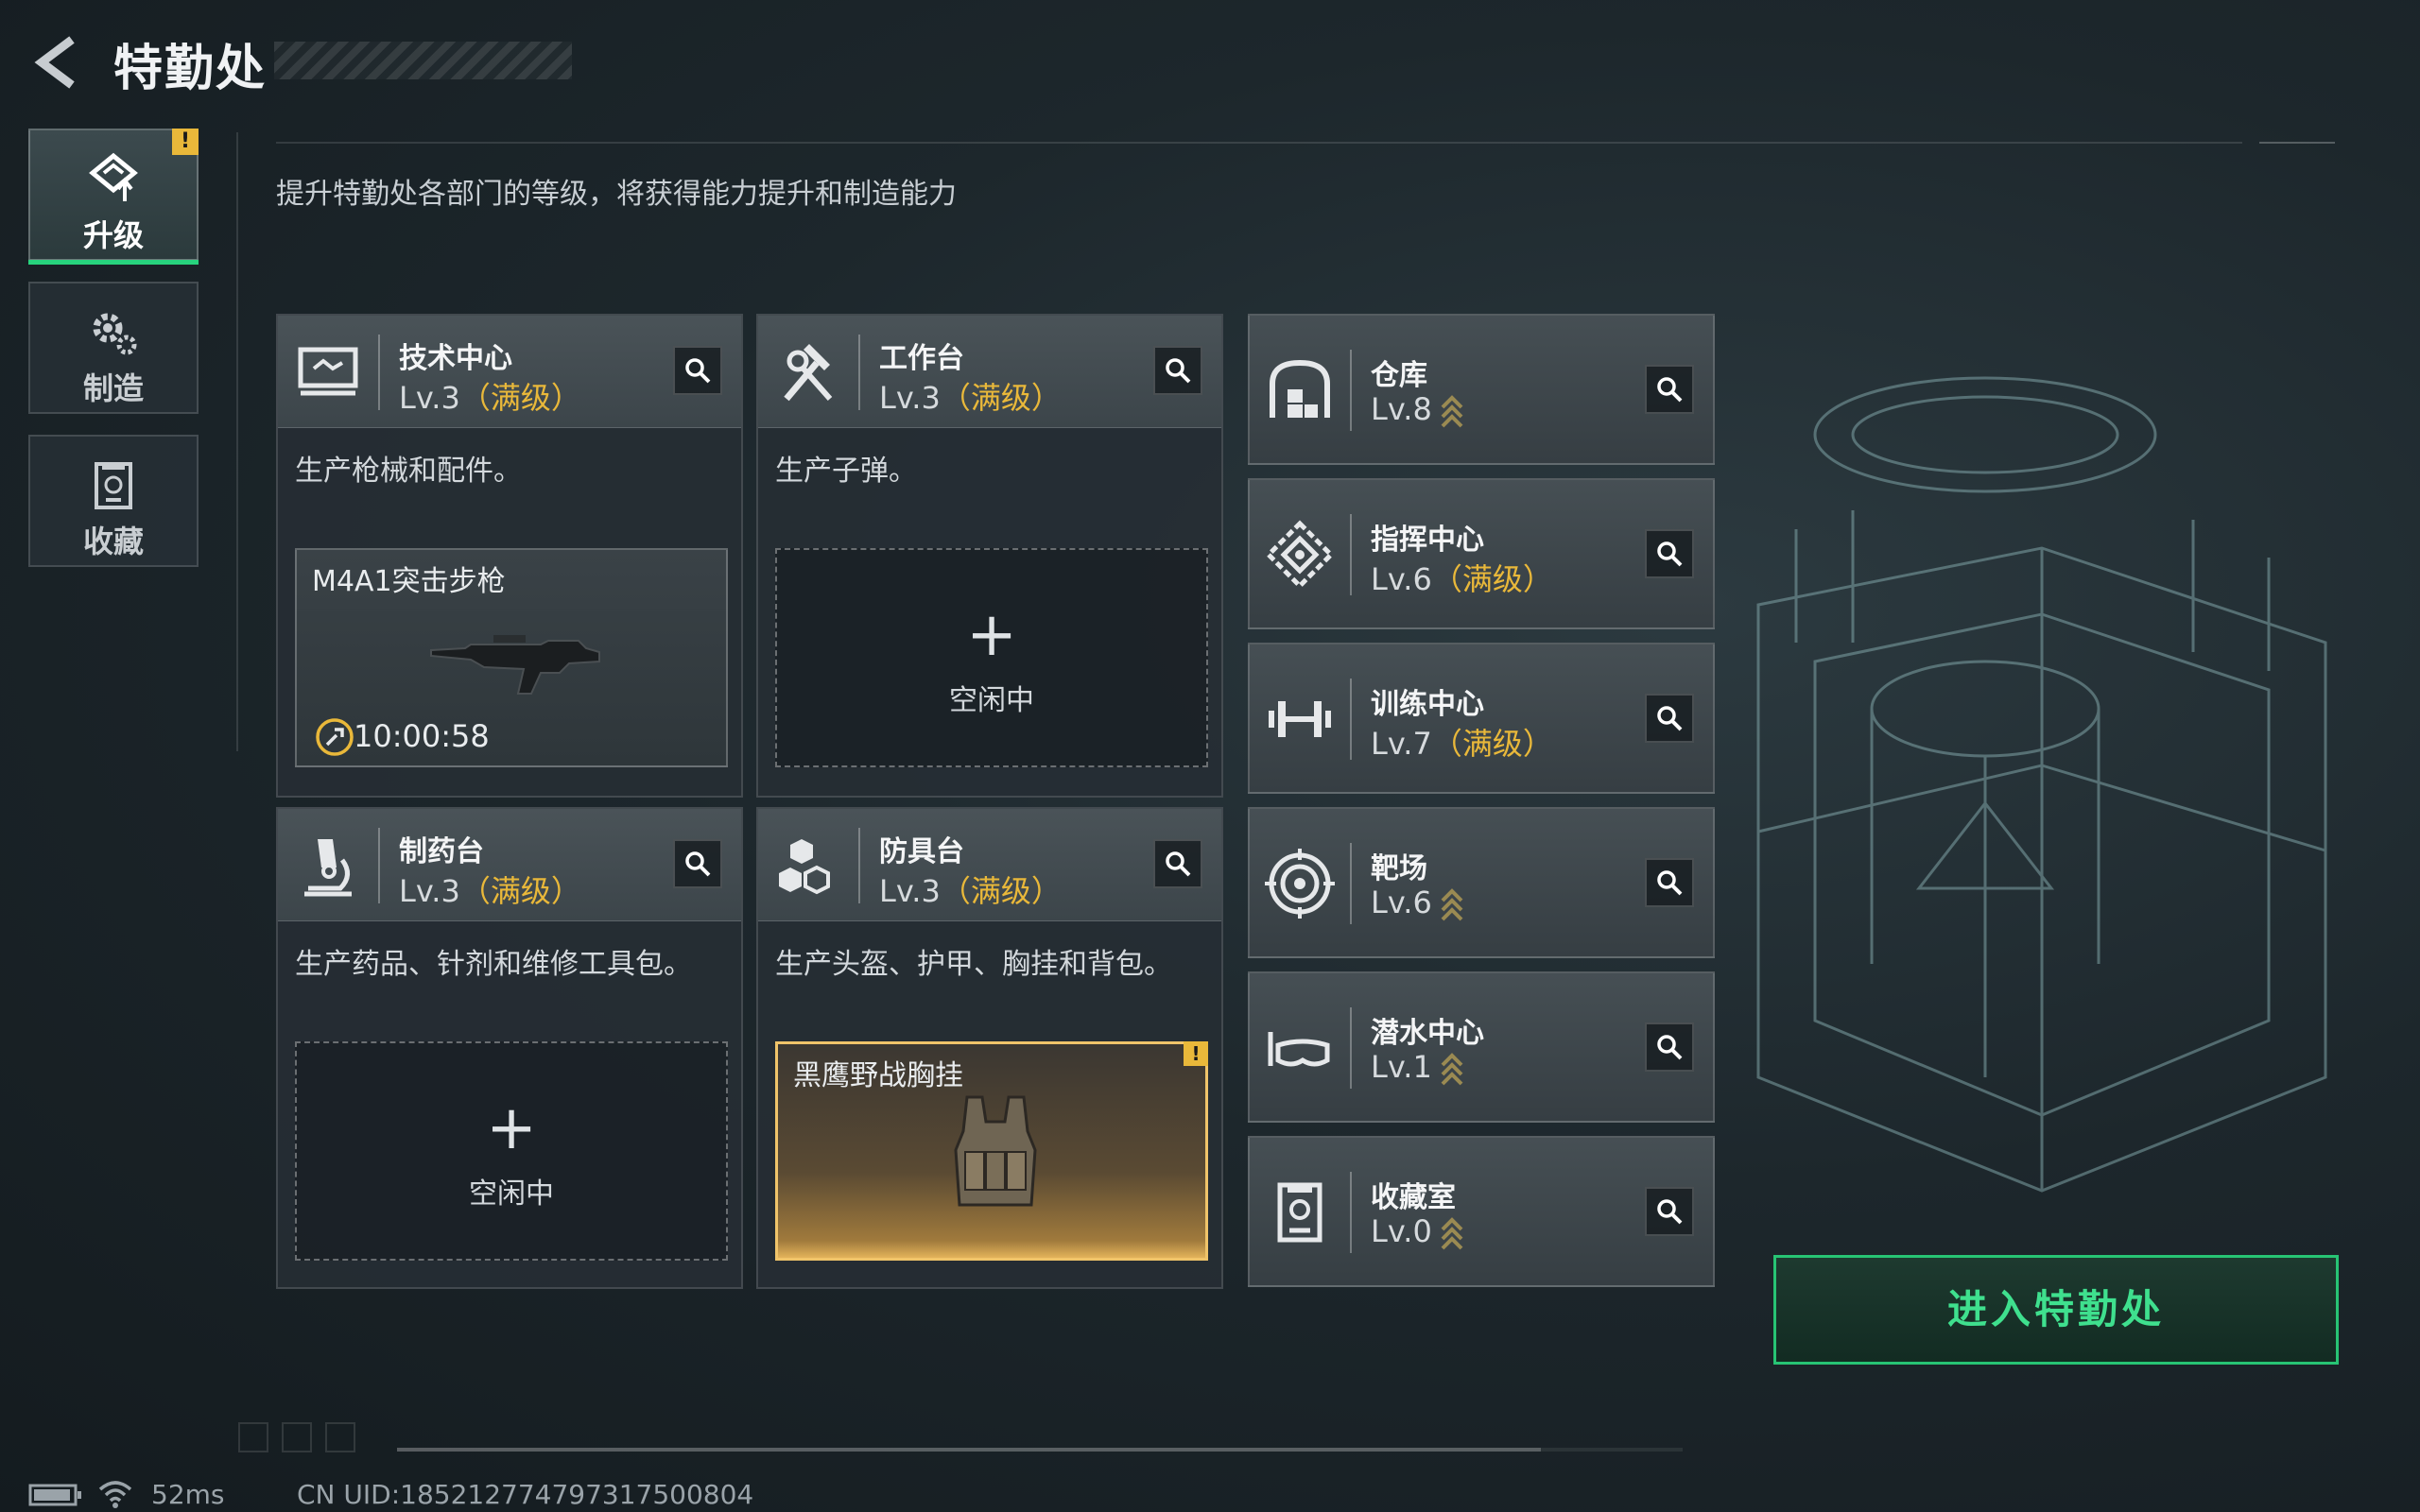  What do you see at coordinates (846, 471) in the screenshot?
I see `facility-description: 生产子弹。` at bounding box center [846, 471].